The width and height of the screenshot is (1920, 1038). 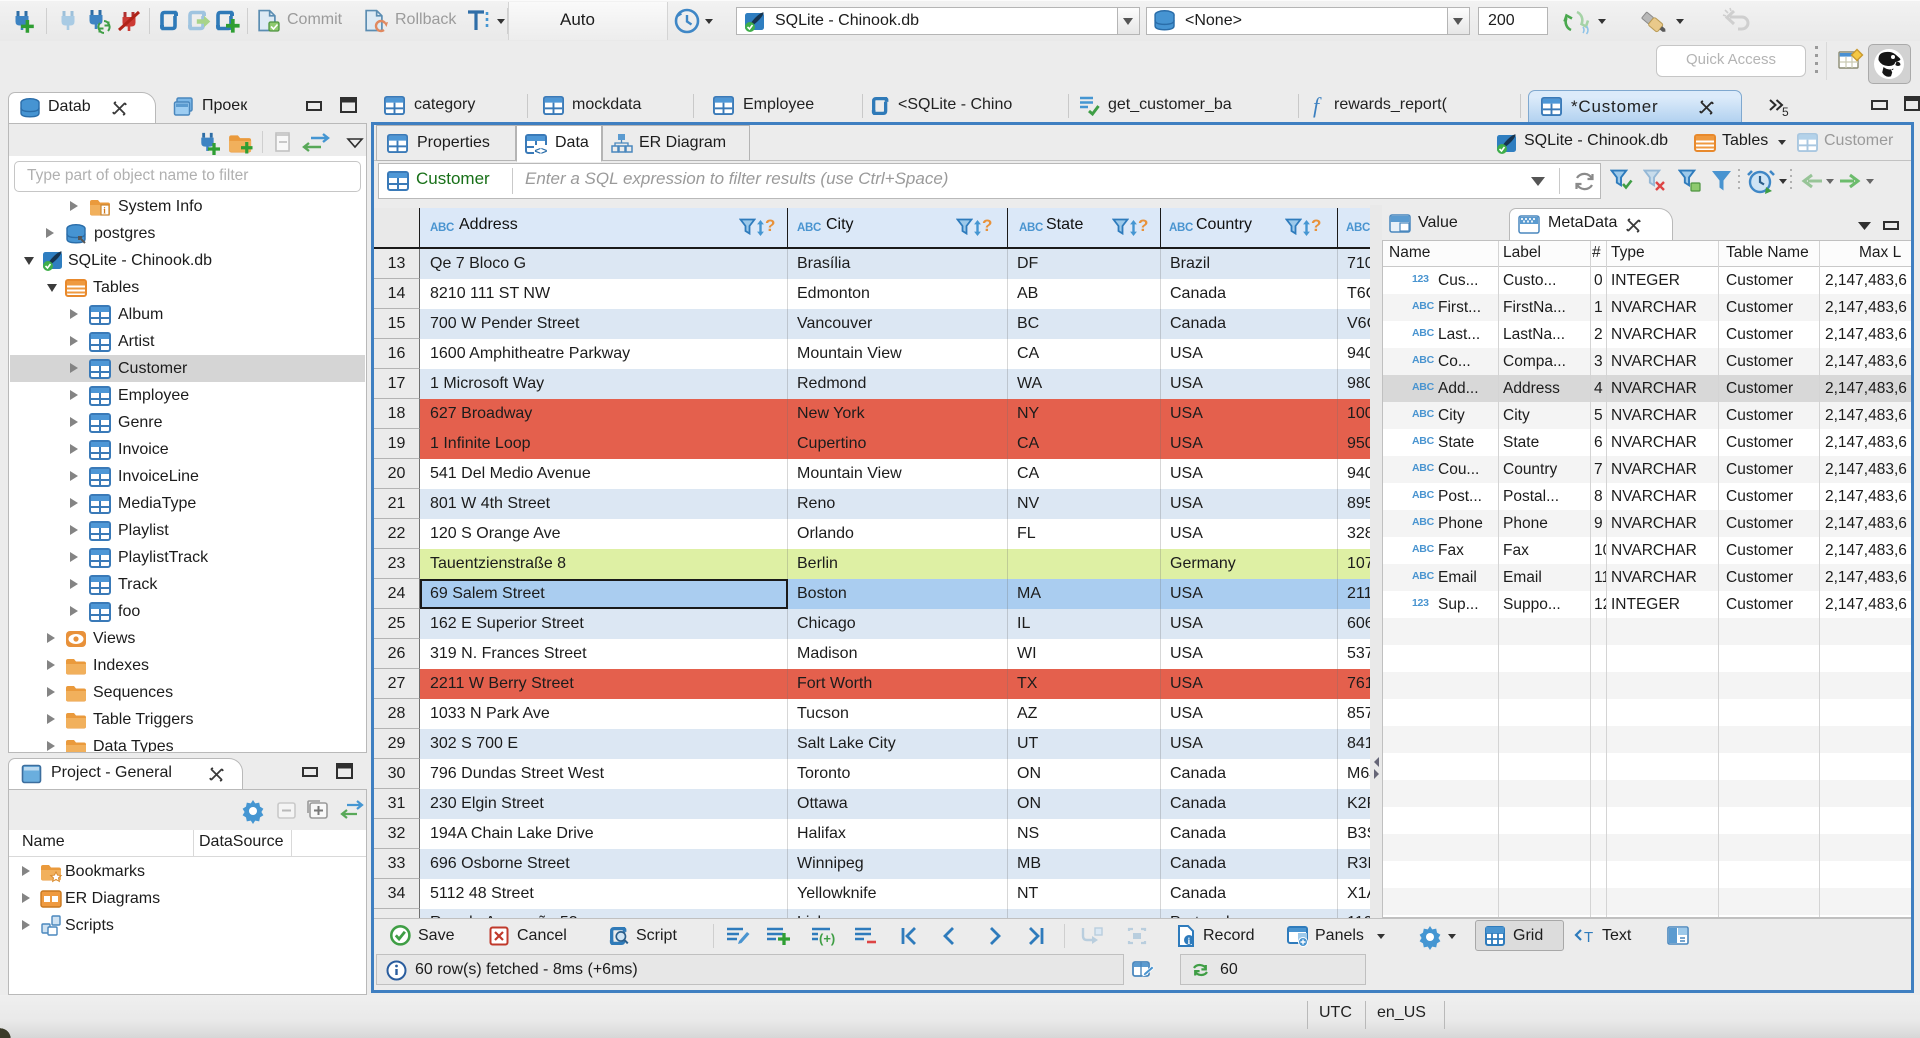 What do you see at coordinates (1785, 112) in the screenshot?
I see `svg-text: 5` at bounding box center [1785, 112].